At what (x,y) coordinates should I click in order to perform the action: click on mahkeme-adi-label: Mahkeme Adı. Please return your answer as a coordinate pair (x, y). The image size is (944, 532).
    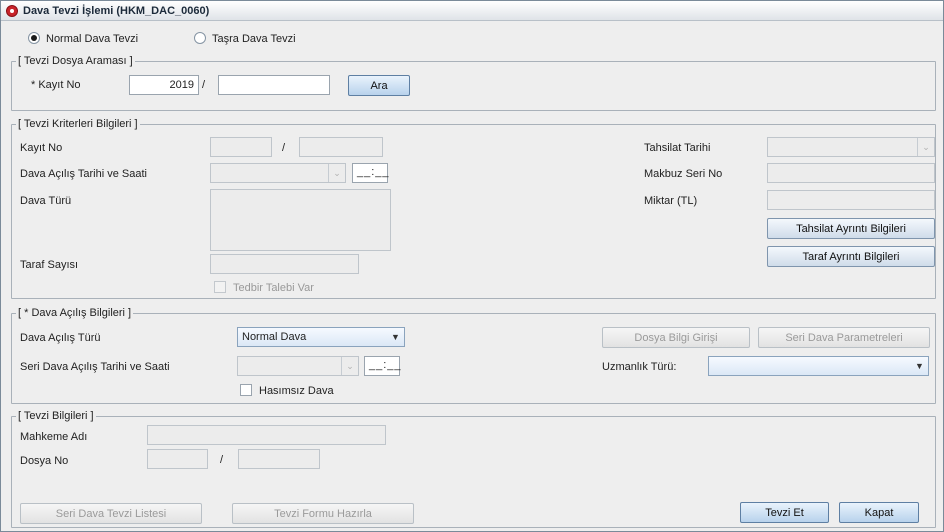
    Looking at the image, I should click on (54, 437).